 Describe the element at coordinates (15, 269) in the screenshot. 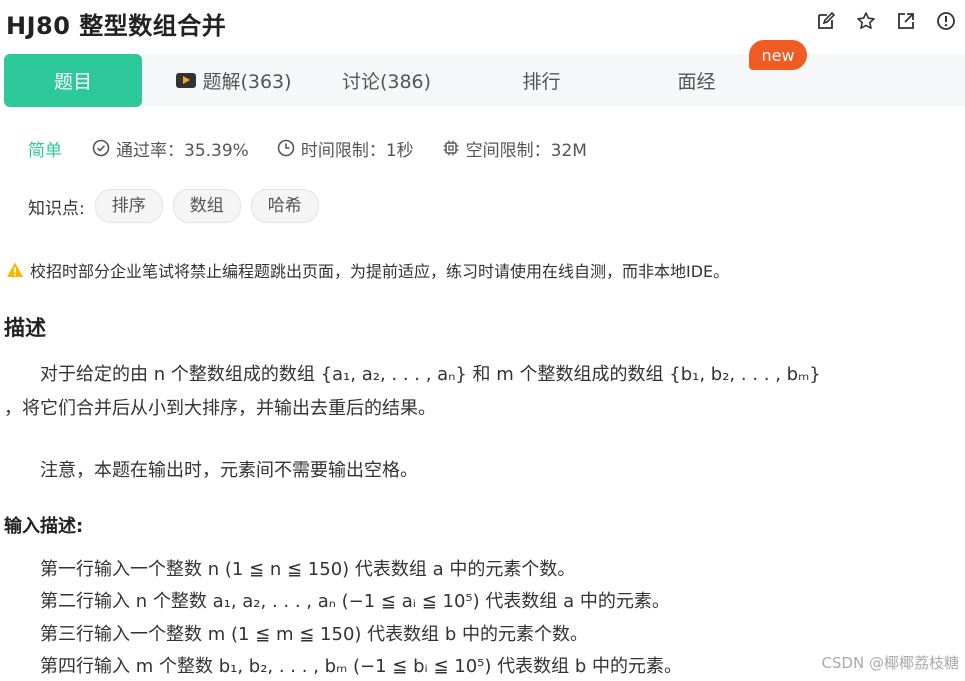

I see `warning-icon` at that location.